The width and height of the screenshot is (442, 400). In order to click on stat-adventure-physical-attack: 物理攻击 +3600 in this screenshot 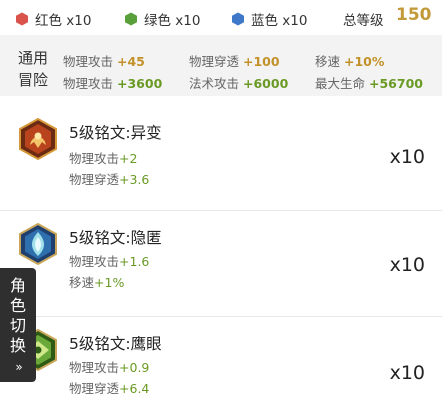, I will do `click(112, 82)`.